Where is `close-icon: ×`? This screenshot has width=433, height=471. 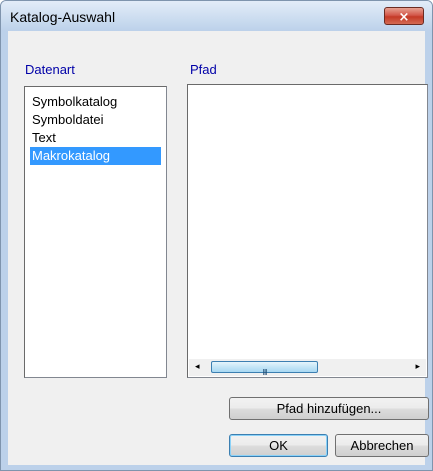 close-icon: × is located at coordinates (404, 17).